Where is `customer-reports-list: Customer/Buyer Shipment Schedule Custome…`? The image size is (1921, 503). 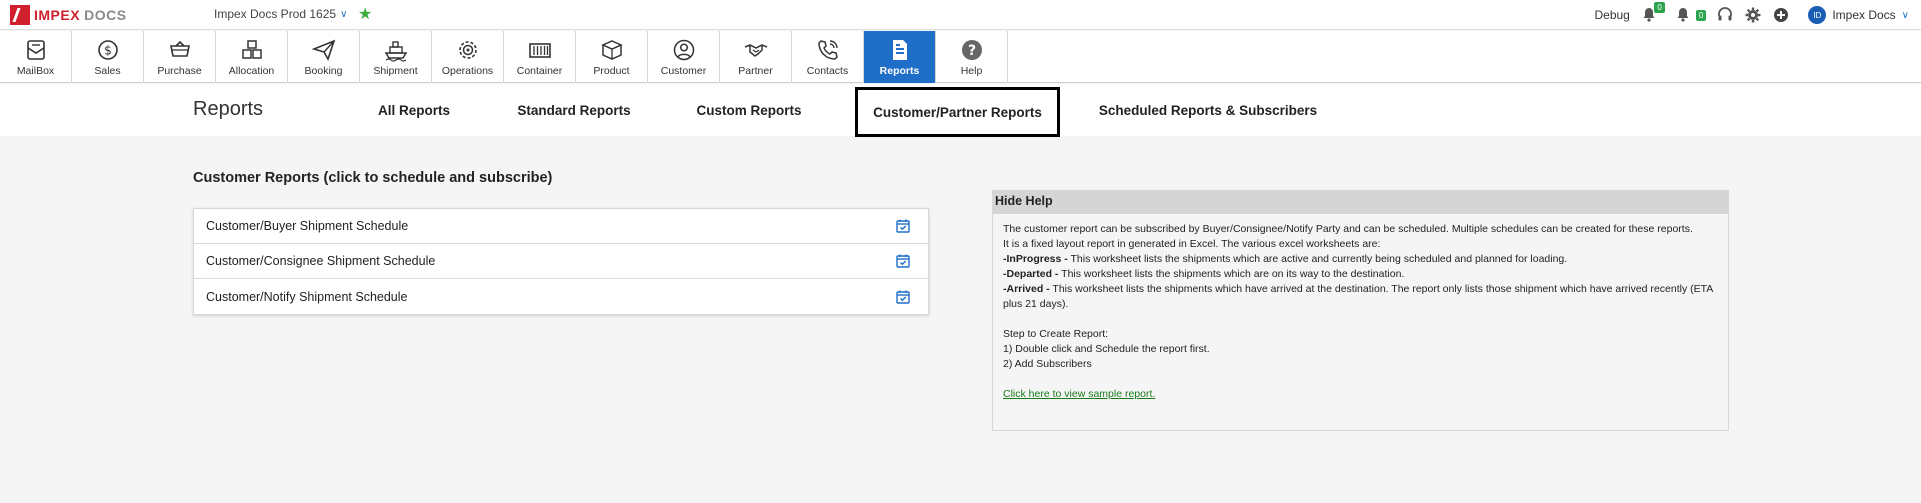 customer-reports-list: Customer/Buyer Shipment Schedule Custome… is located at coordinates (561, 261).